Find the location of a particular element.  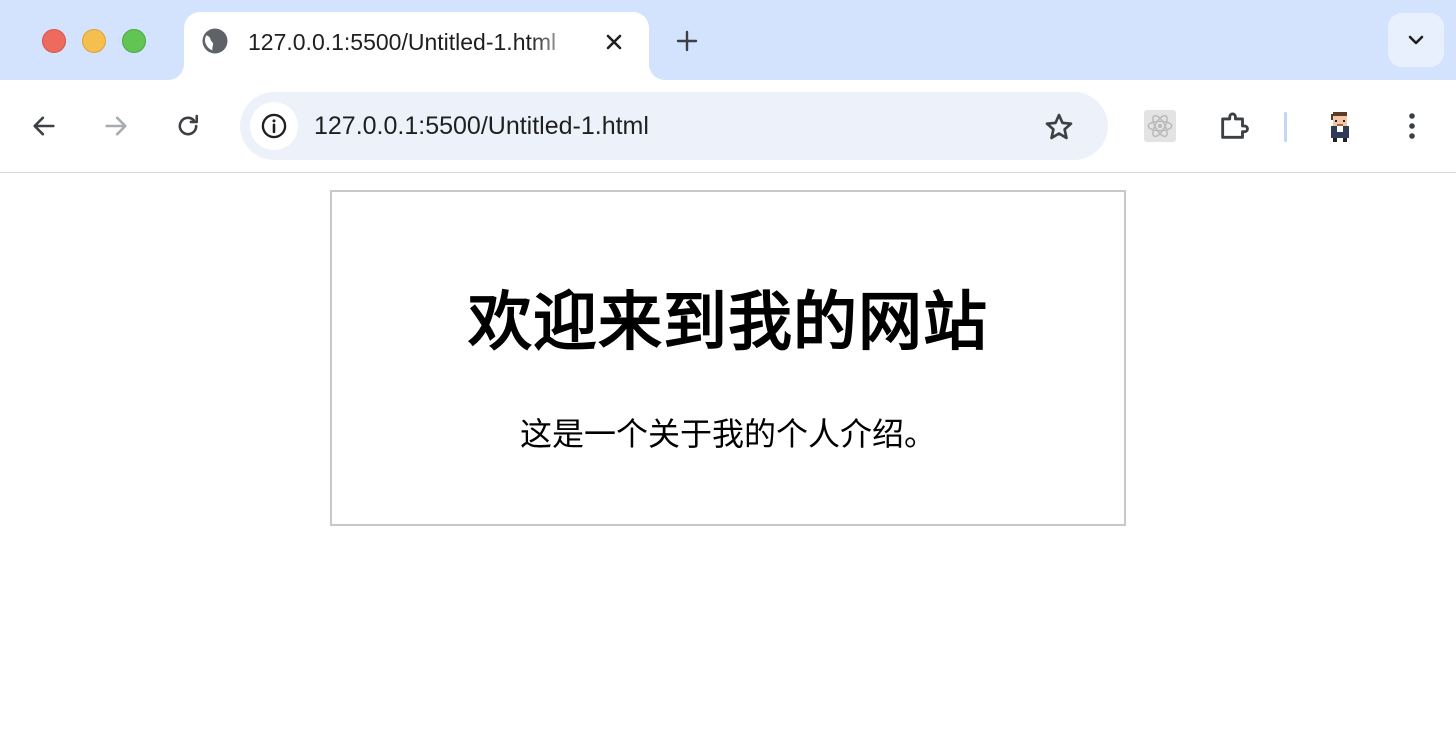

browser-toolbar: 127.0.0.1:5500/Untitled-1.html is located at coordinates (728, 126).